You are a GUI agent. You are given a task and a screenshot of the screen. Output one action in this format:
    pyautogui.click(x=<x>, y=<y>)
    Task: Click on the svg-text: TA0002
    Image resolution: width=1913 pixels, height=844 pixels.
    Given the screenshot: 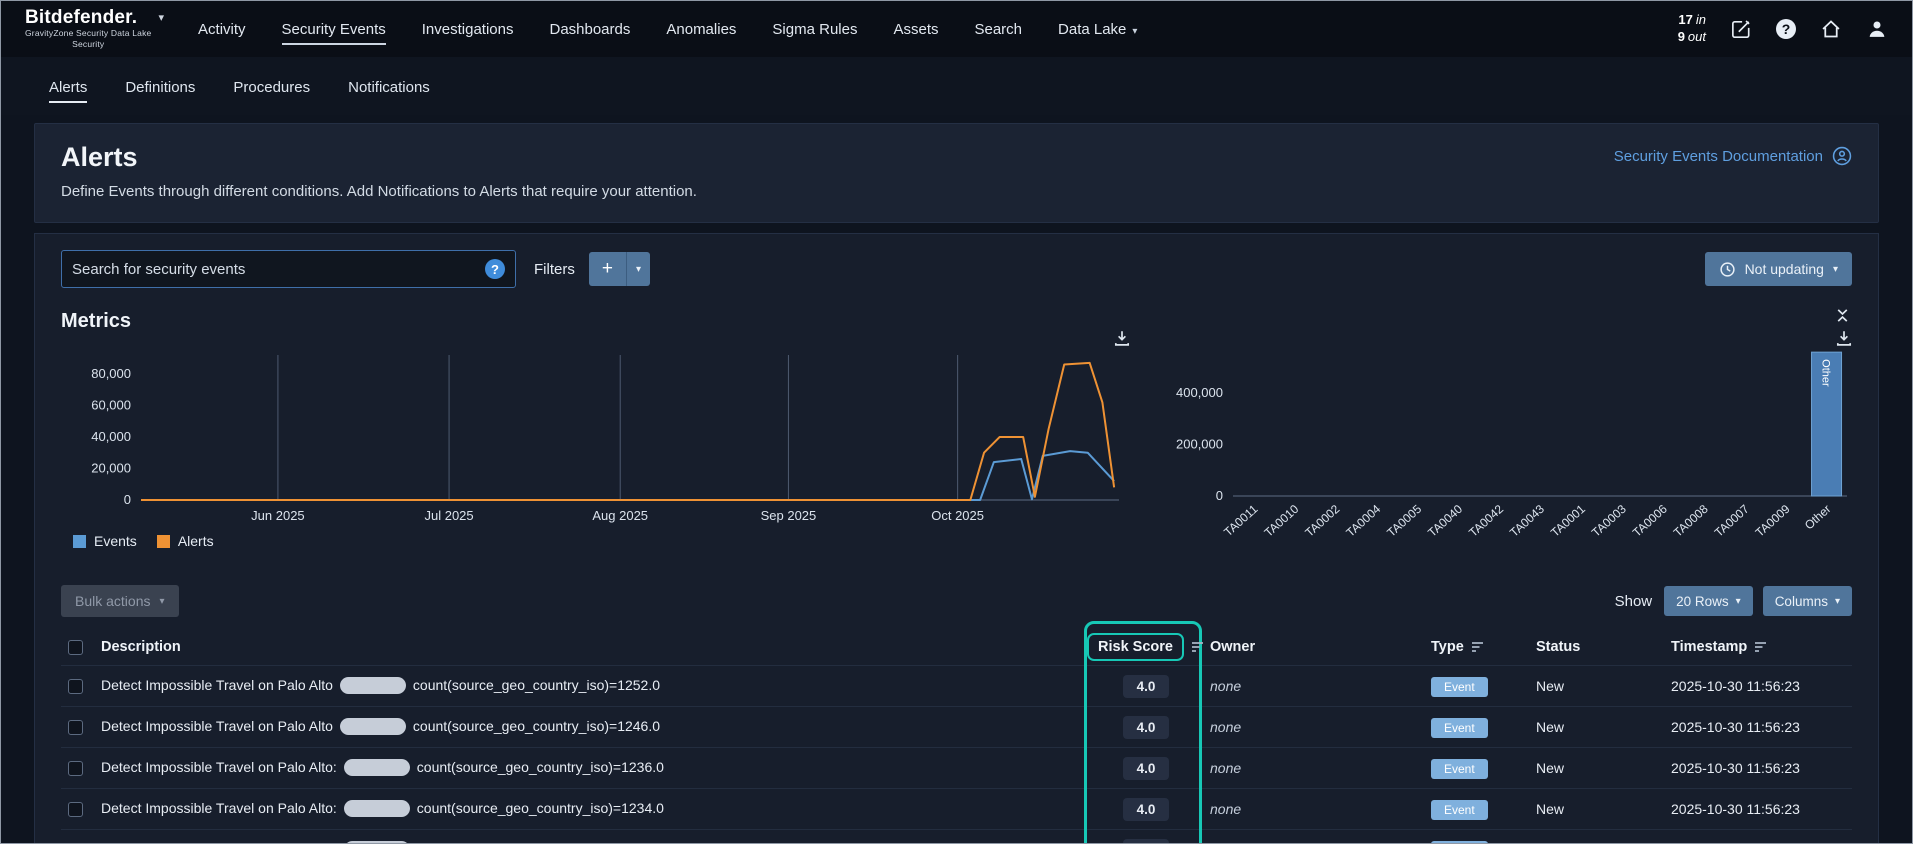 What is the action you would take?
    pyautogui.click(x=1322, y=521)
    